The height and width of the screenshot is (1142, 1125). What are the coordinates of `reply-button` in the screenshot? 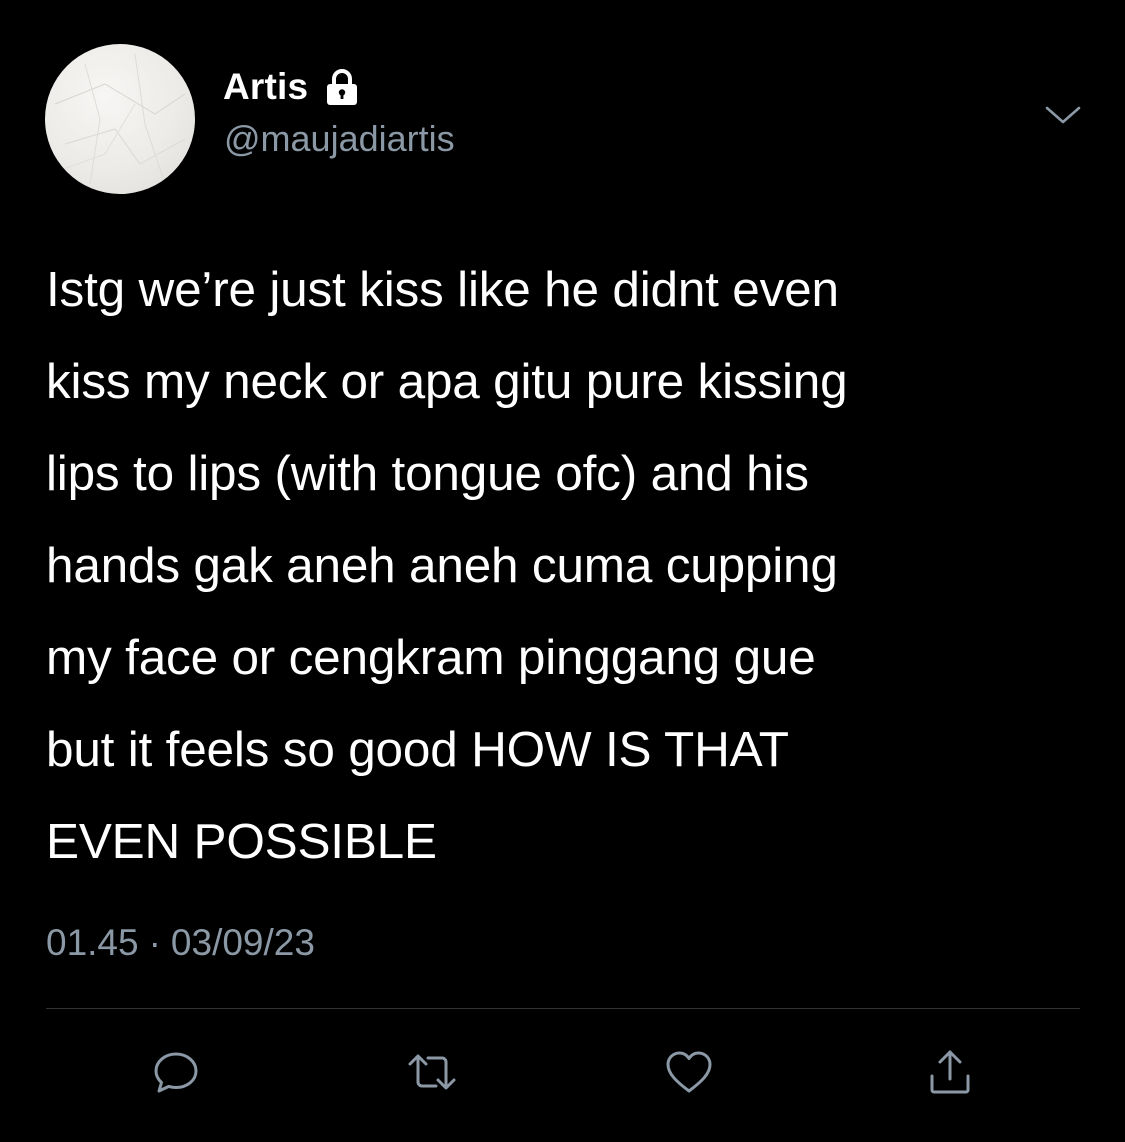 It's located at (176, 1072).